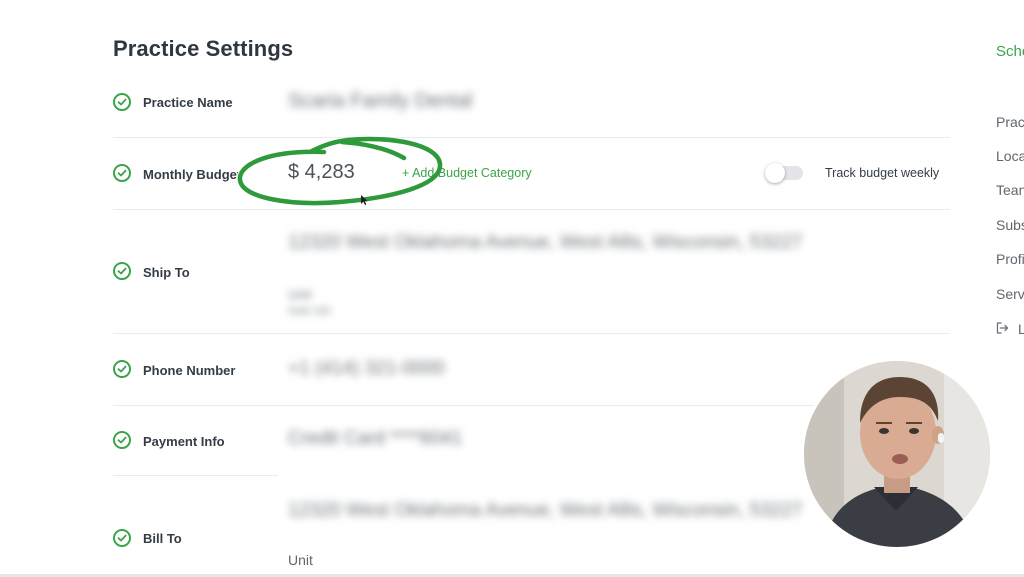 The image size is (1024, 577). What do you see at coordinates (340, 171) in the screenshot?
I see `annotation-circle` at bounding box center [340, 171].